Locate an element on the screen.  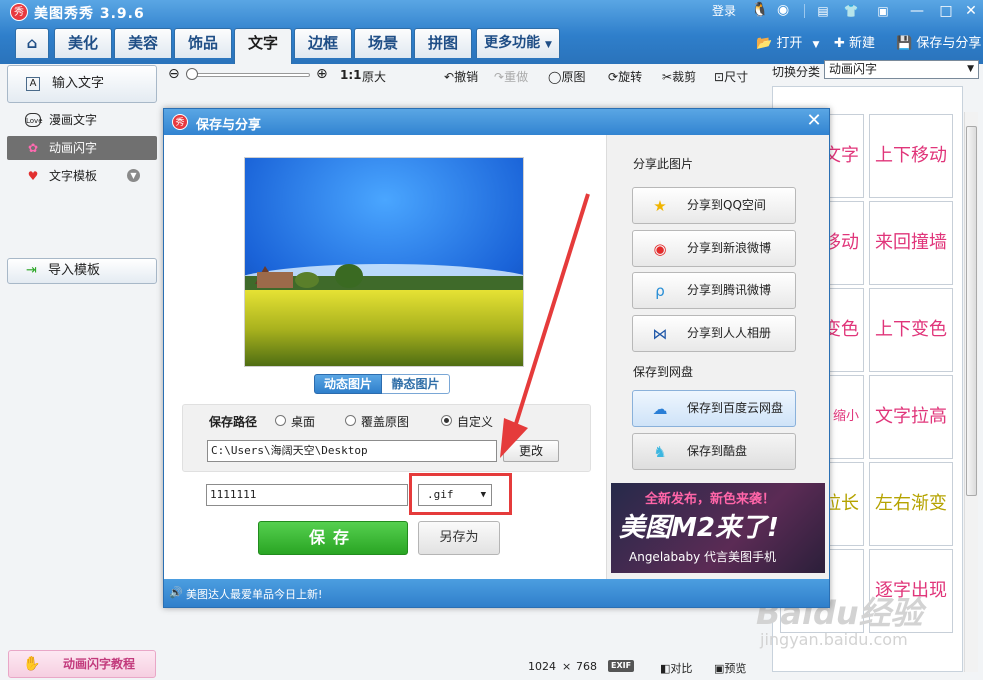
folder-icon: 📂 is located at coordinates (764, 43).